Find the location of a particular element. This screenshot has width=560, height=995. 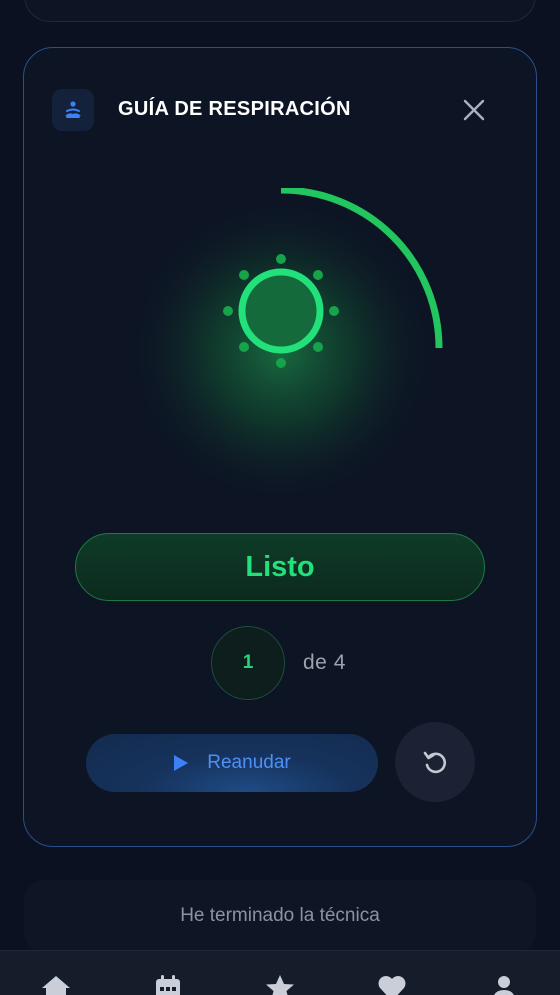

breathing-status: Listo is located at coordinates (280, 567).